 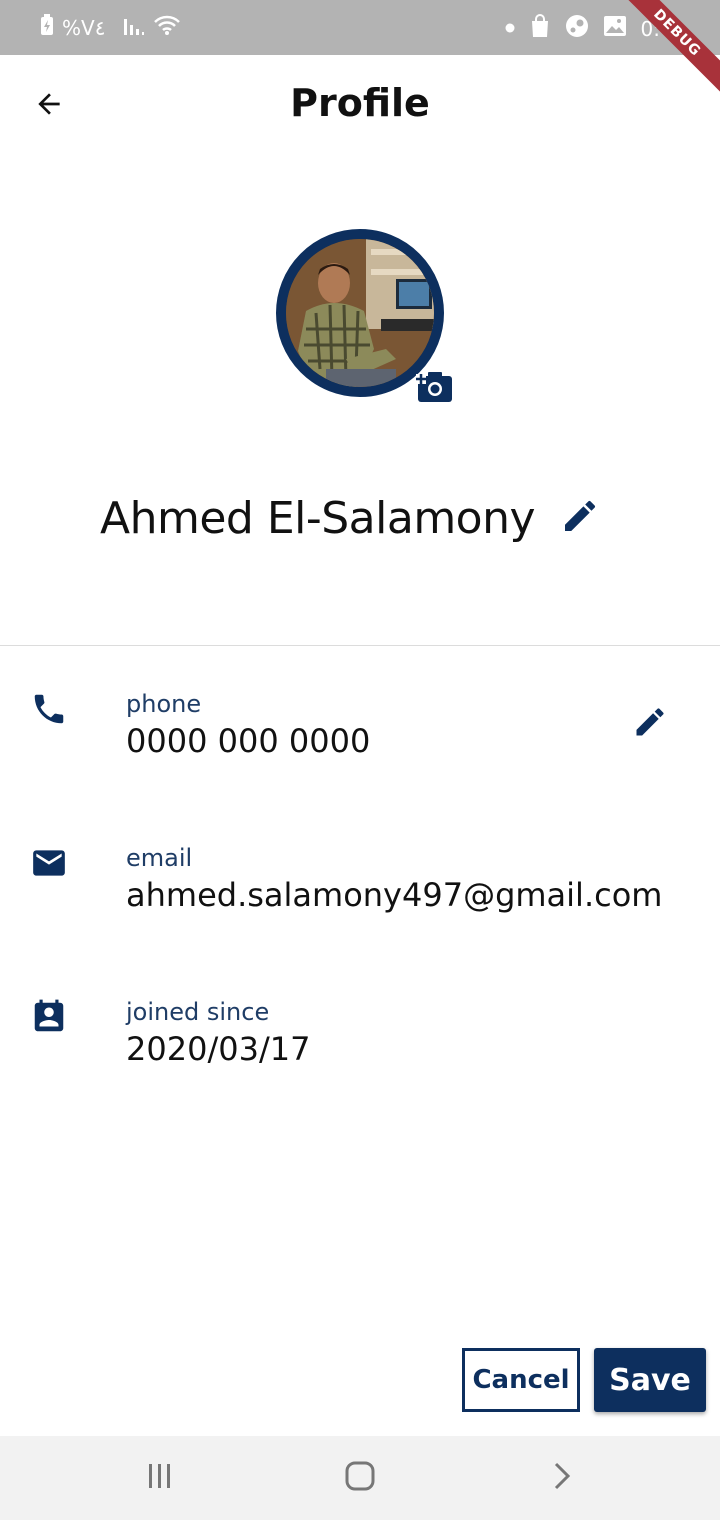 I want to click on battery-percent: %V٤, so click(x=84, y=27).